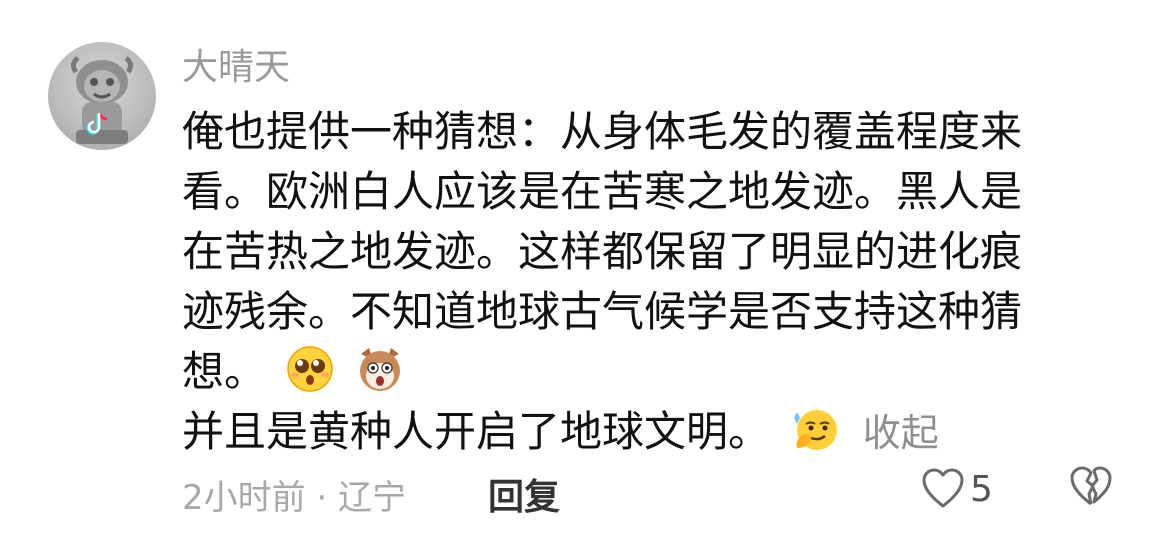 The width and height of the screenshot is (1170, 546). What do you see at coordinates (379, 369) in the screenshot?
I see `surprised-dog-emoji-icon` at bounding box center [379, 369].